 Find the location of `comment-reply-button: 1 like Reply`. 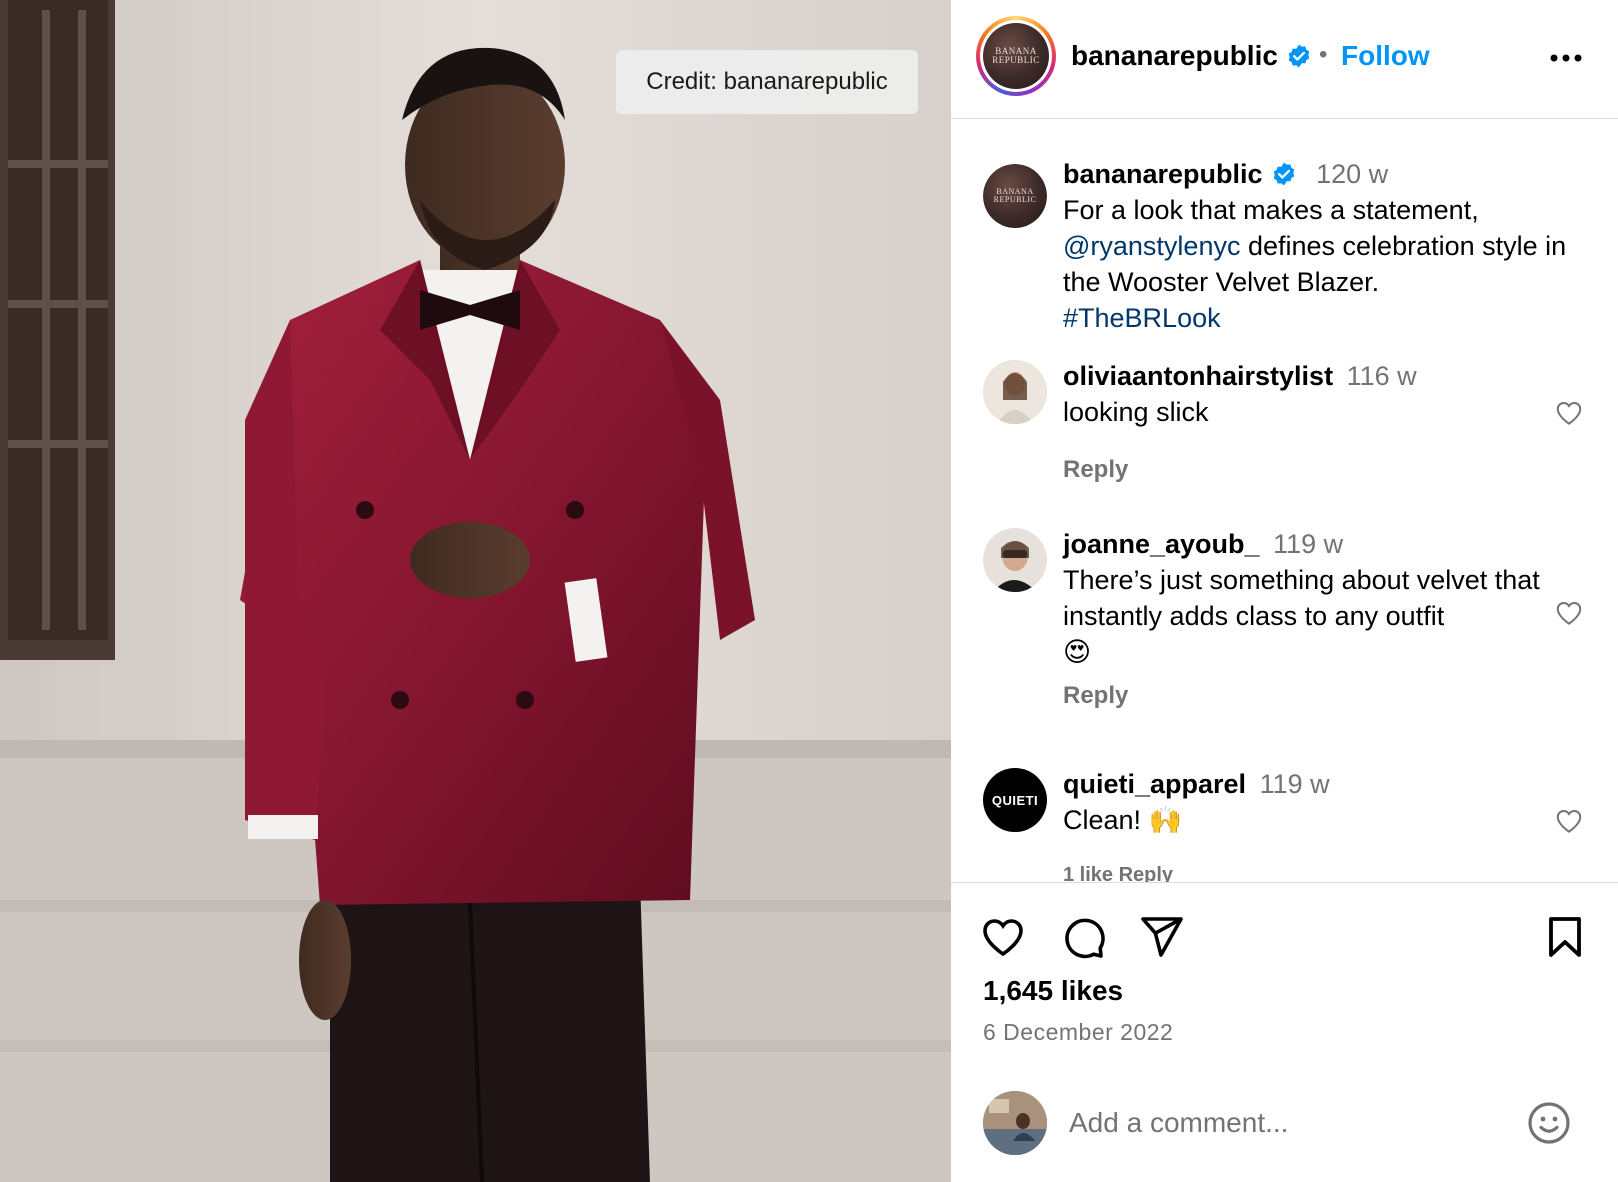

comment-reply-button: 1 like Reply is located at coordinates (1118, 873).